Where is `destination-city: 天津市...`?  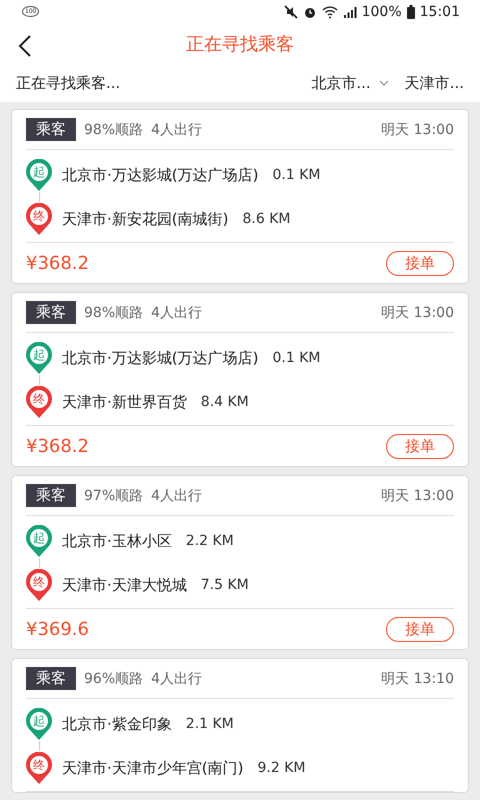
destination-city: 天津市... is located at coordinates (434, 83).